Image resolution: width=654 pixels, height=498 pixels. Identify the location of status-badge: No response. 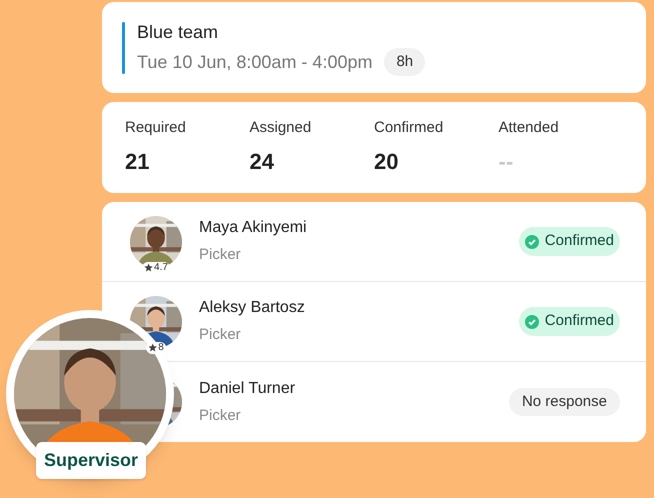
(564, 402).